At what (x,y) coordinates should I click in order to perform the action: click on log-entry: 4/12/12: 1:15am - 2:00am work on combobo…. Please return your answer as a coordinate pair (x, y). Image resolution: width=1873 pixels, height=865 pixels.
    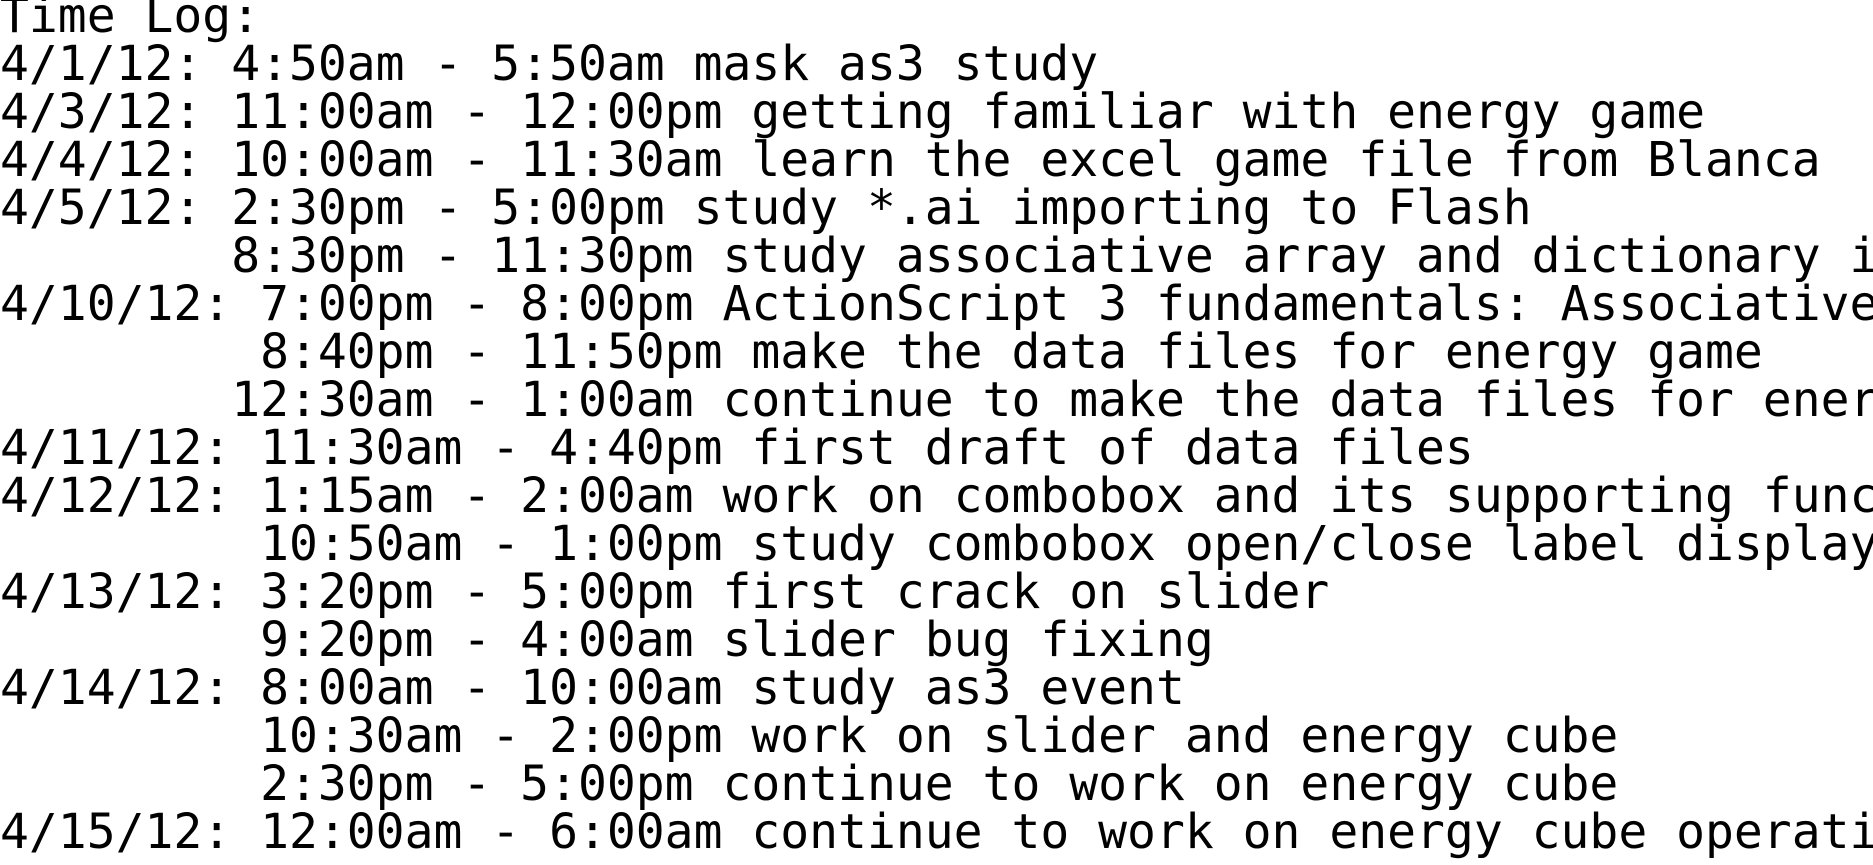
    Looking at the image, I should click on (936, 496).